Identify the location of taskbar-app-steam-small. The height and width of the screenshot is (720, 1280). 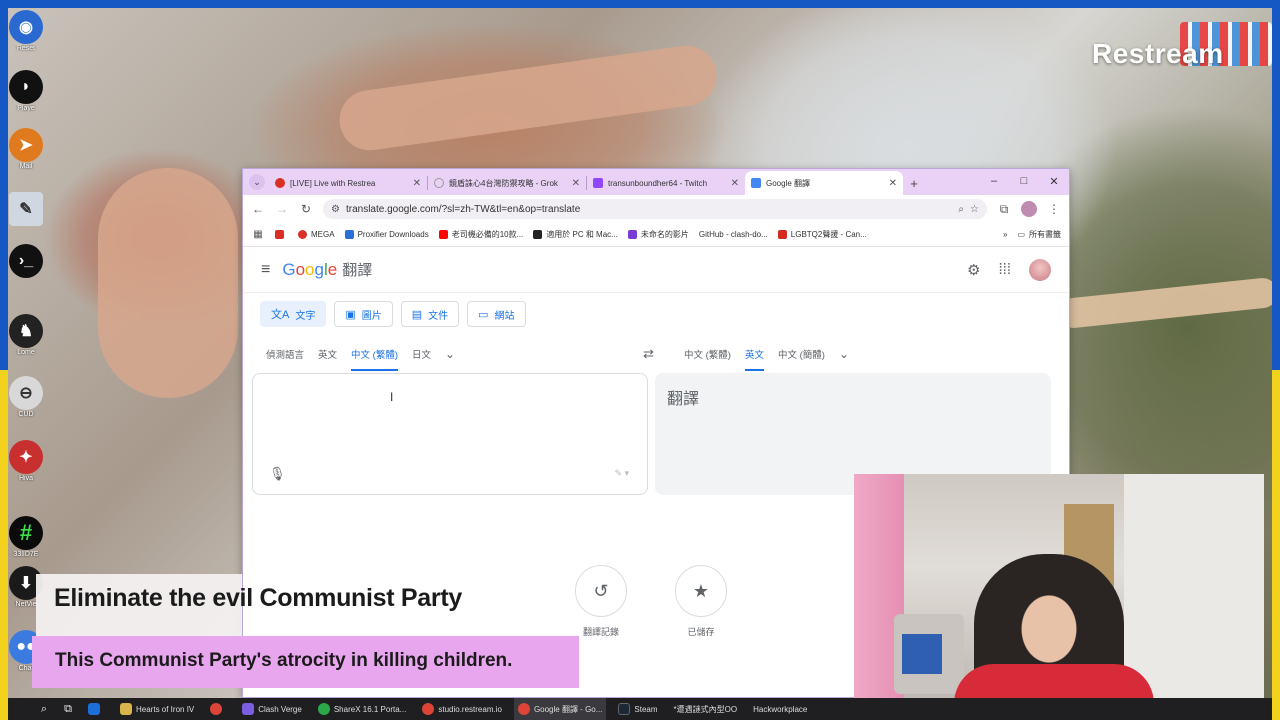
(96, 709).